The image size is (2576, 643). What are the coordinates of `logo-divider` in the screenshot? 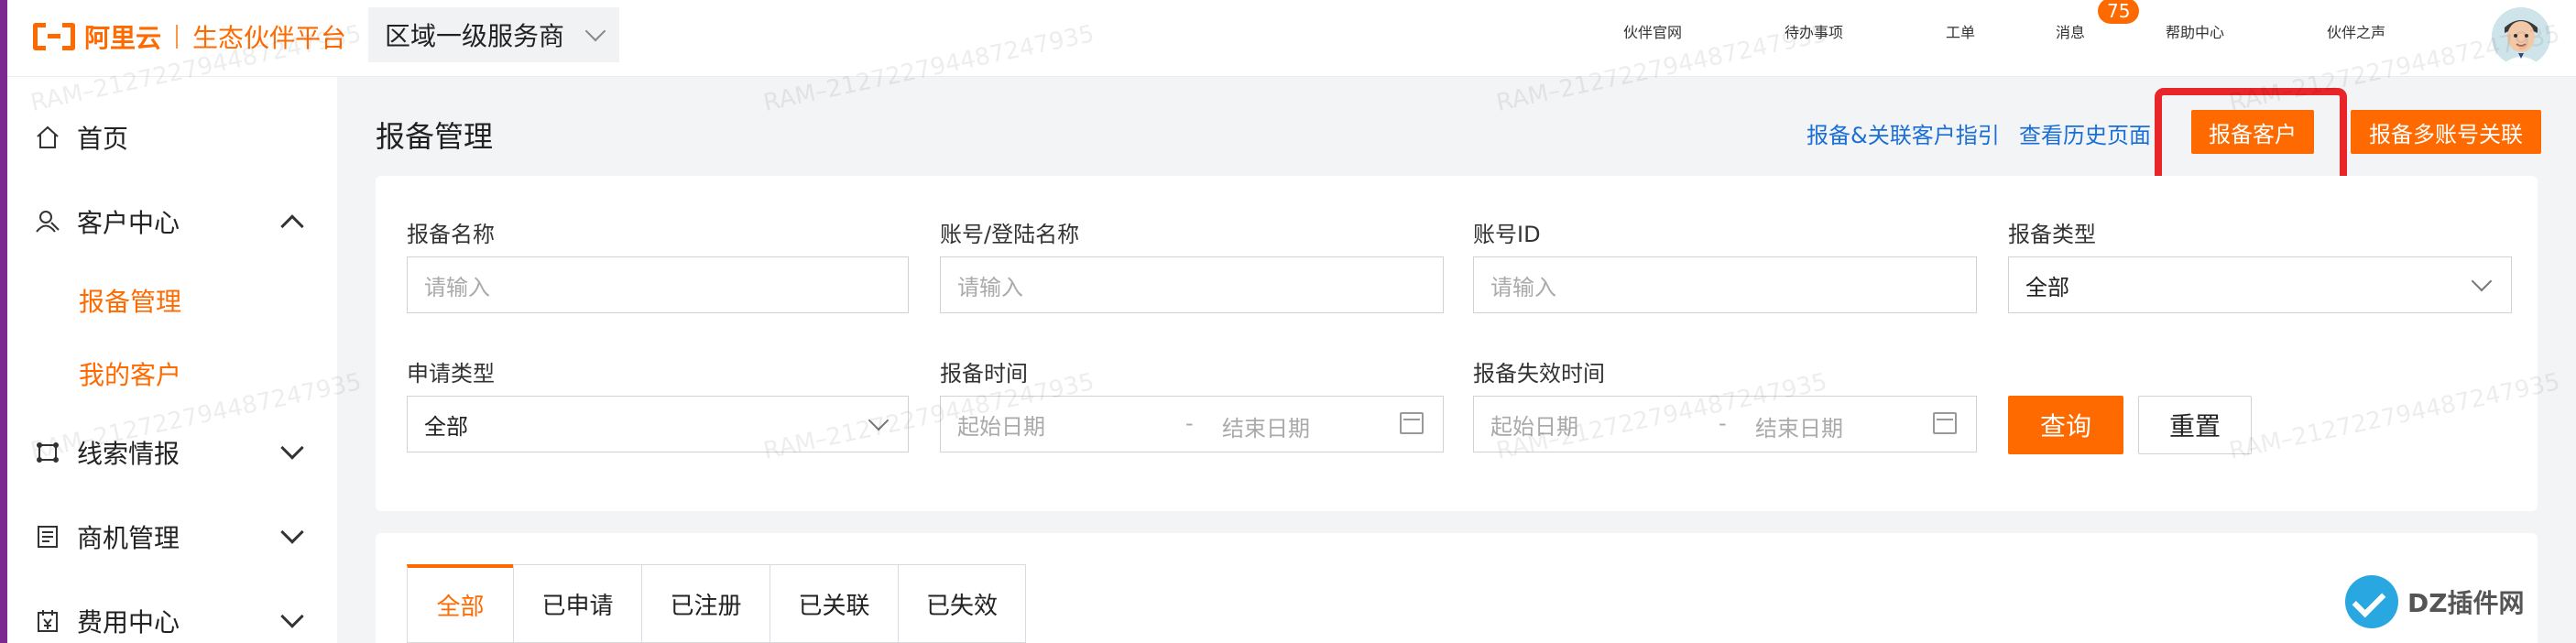 It's located at (178, 37).